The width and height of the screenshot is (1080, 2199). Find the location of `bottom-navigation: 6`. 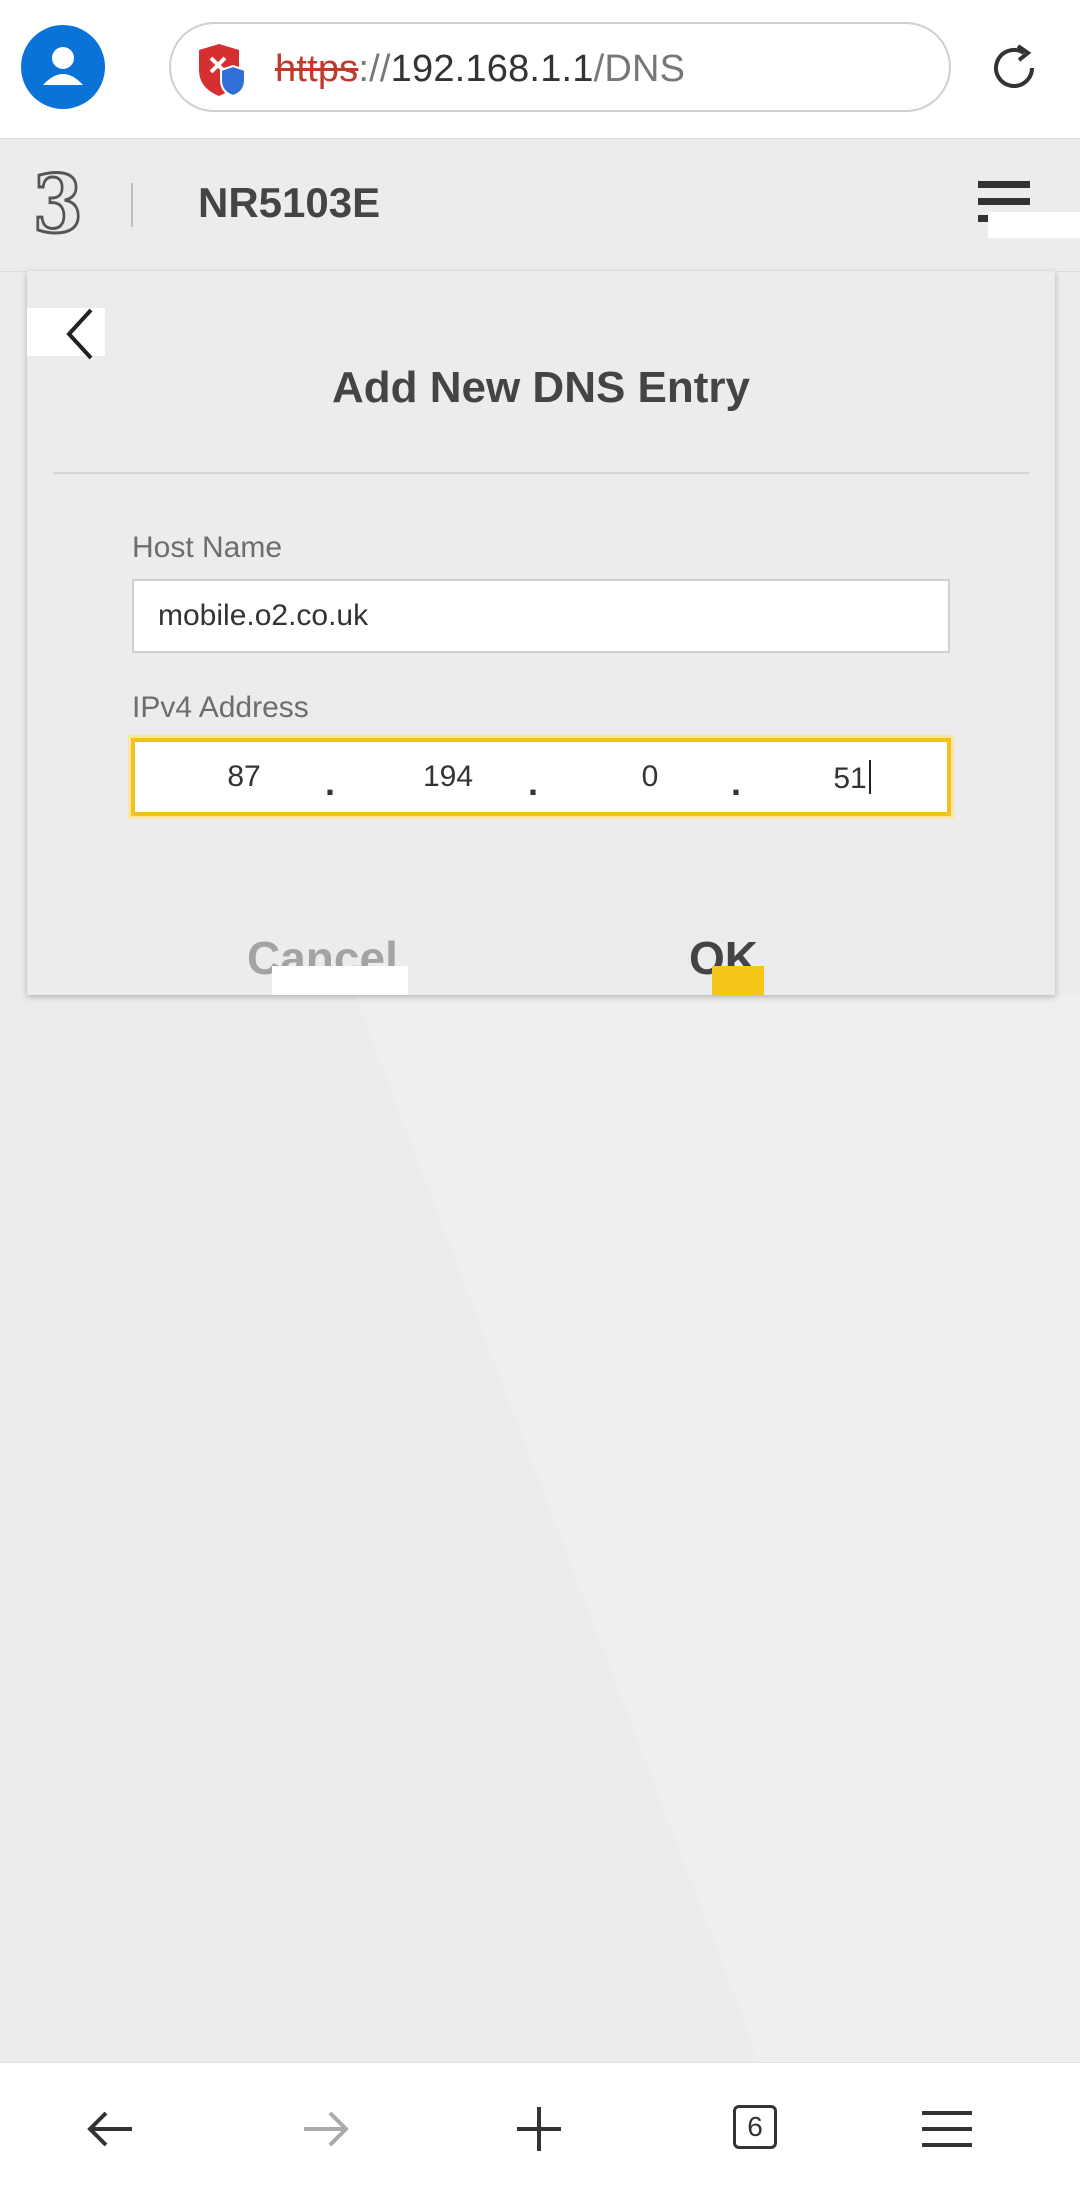

bottom-navigation: 6 is located at coordinates (540, 2130).